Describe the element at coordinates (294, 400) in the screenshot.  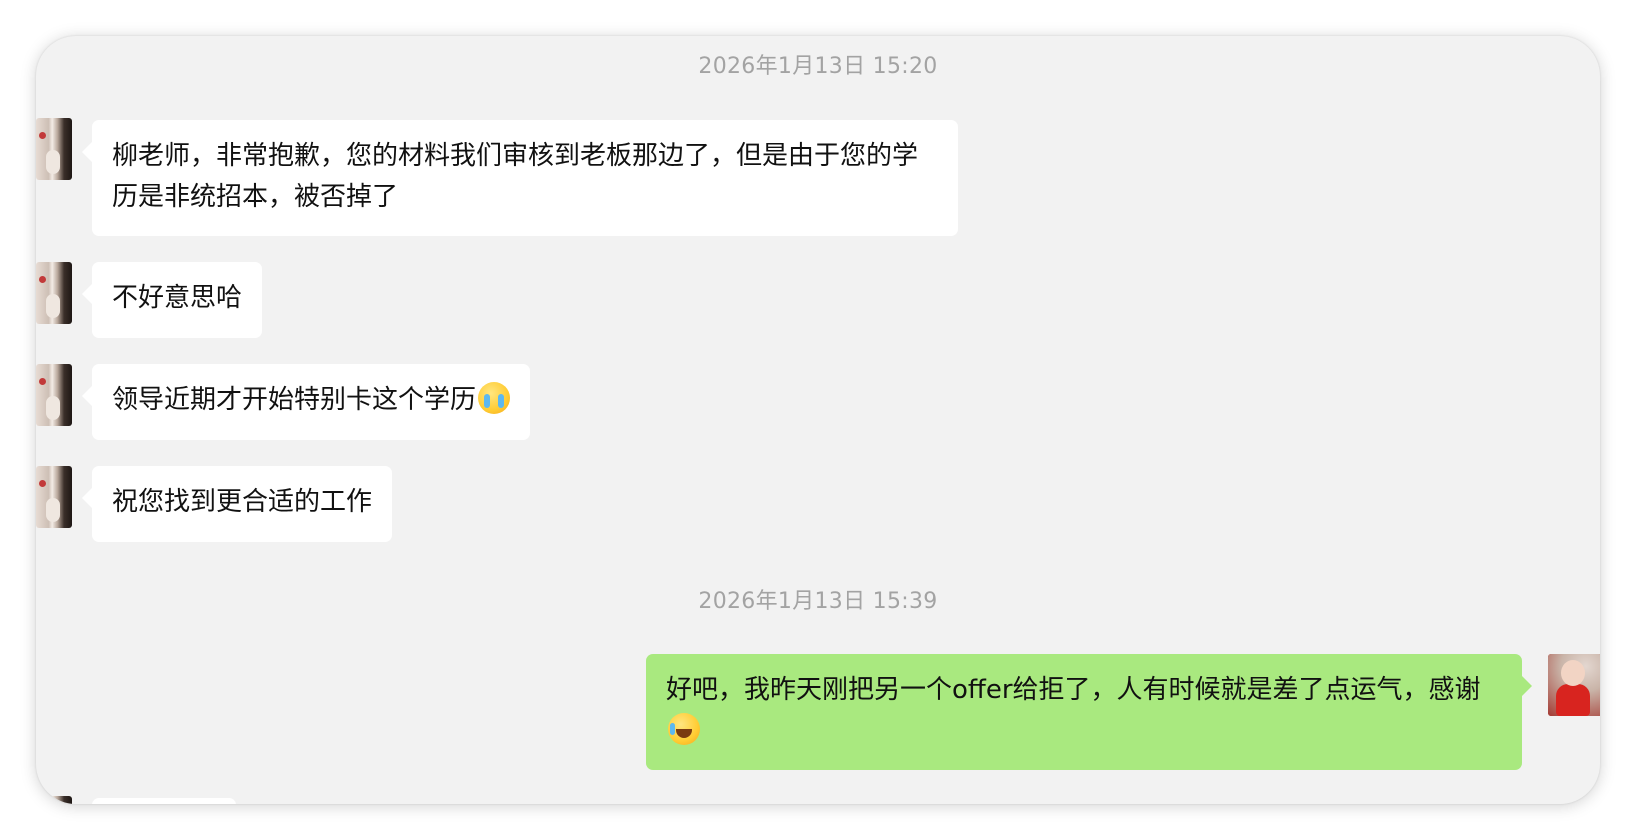
I see `message-text: 领导近期才开始特别卡这个学历` at that location.